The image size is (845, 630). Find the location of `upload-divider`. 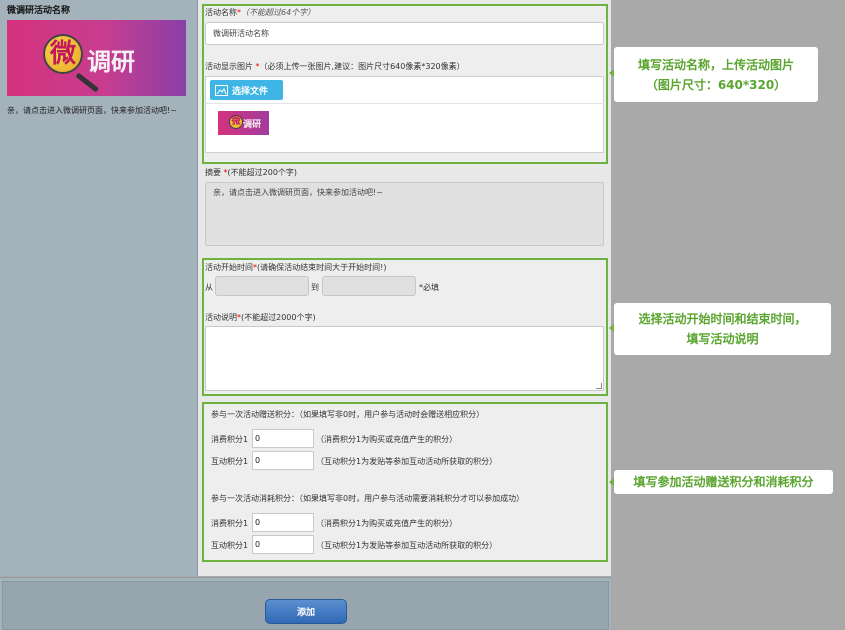

upload-divider is located at coordinates (404, 103).